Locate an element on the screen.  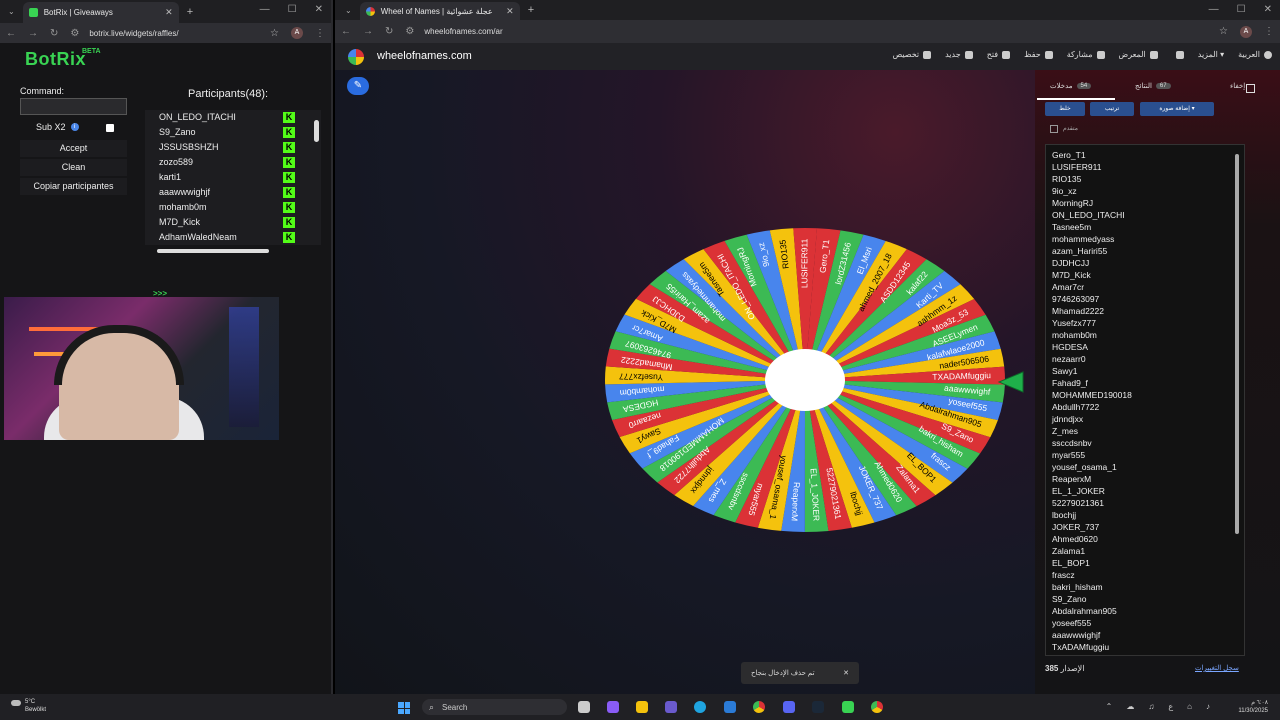
entry-line: yousef_osama_1 is located at coordinates (1084, 467).